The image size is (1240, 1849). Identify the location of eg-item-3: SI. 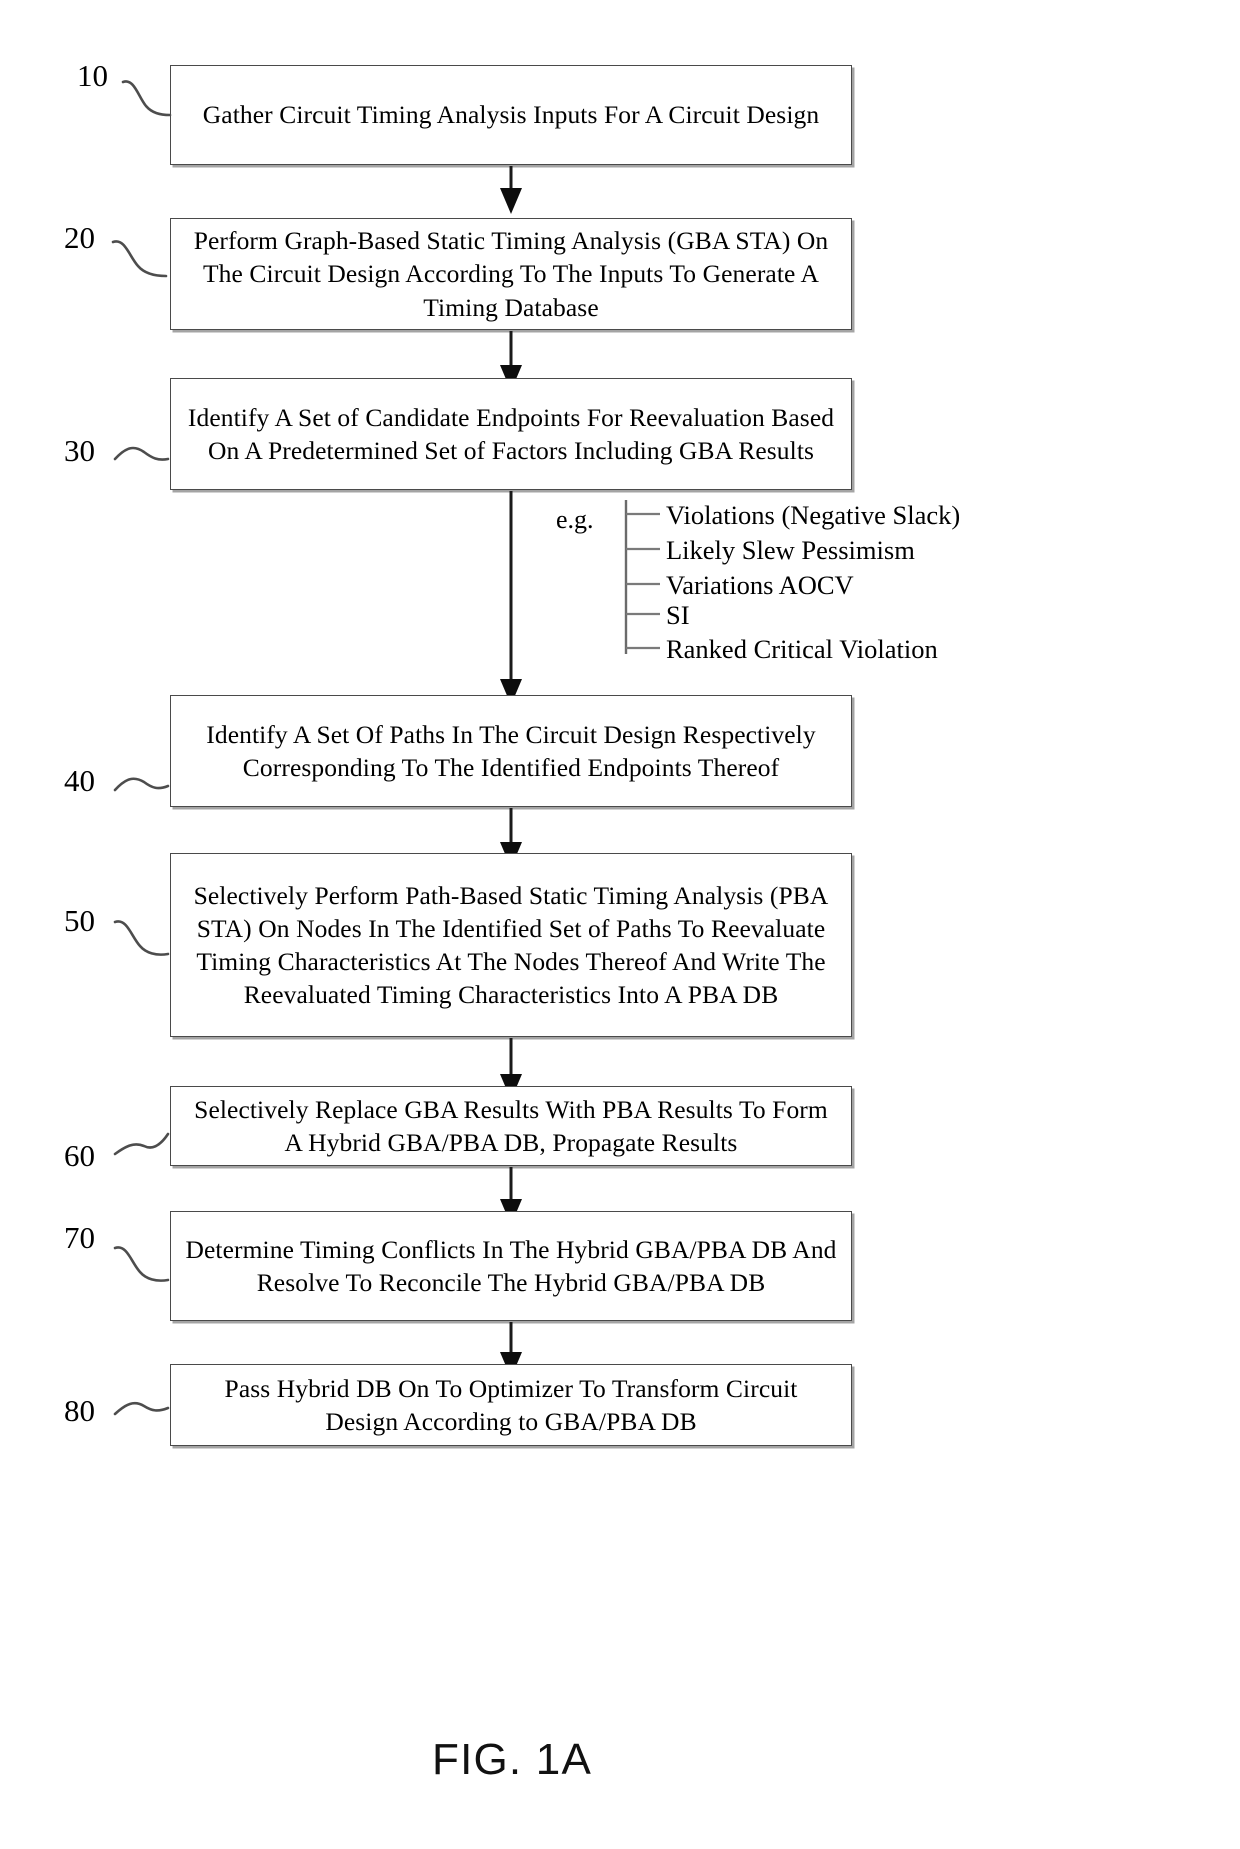
(678, 615).